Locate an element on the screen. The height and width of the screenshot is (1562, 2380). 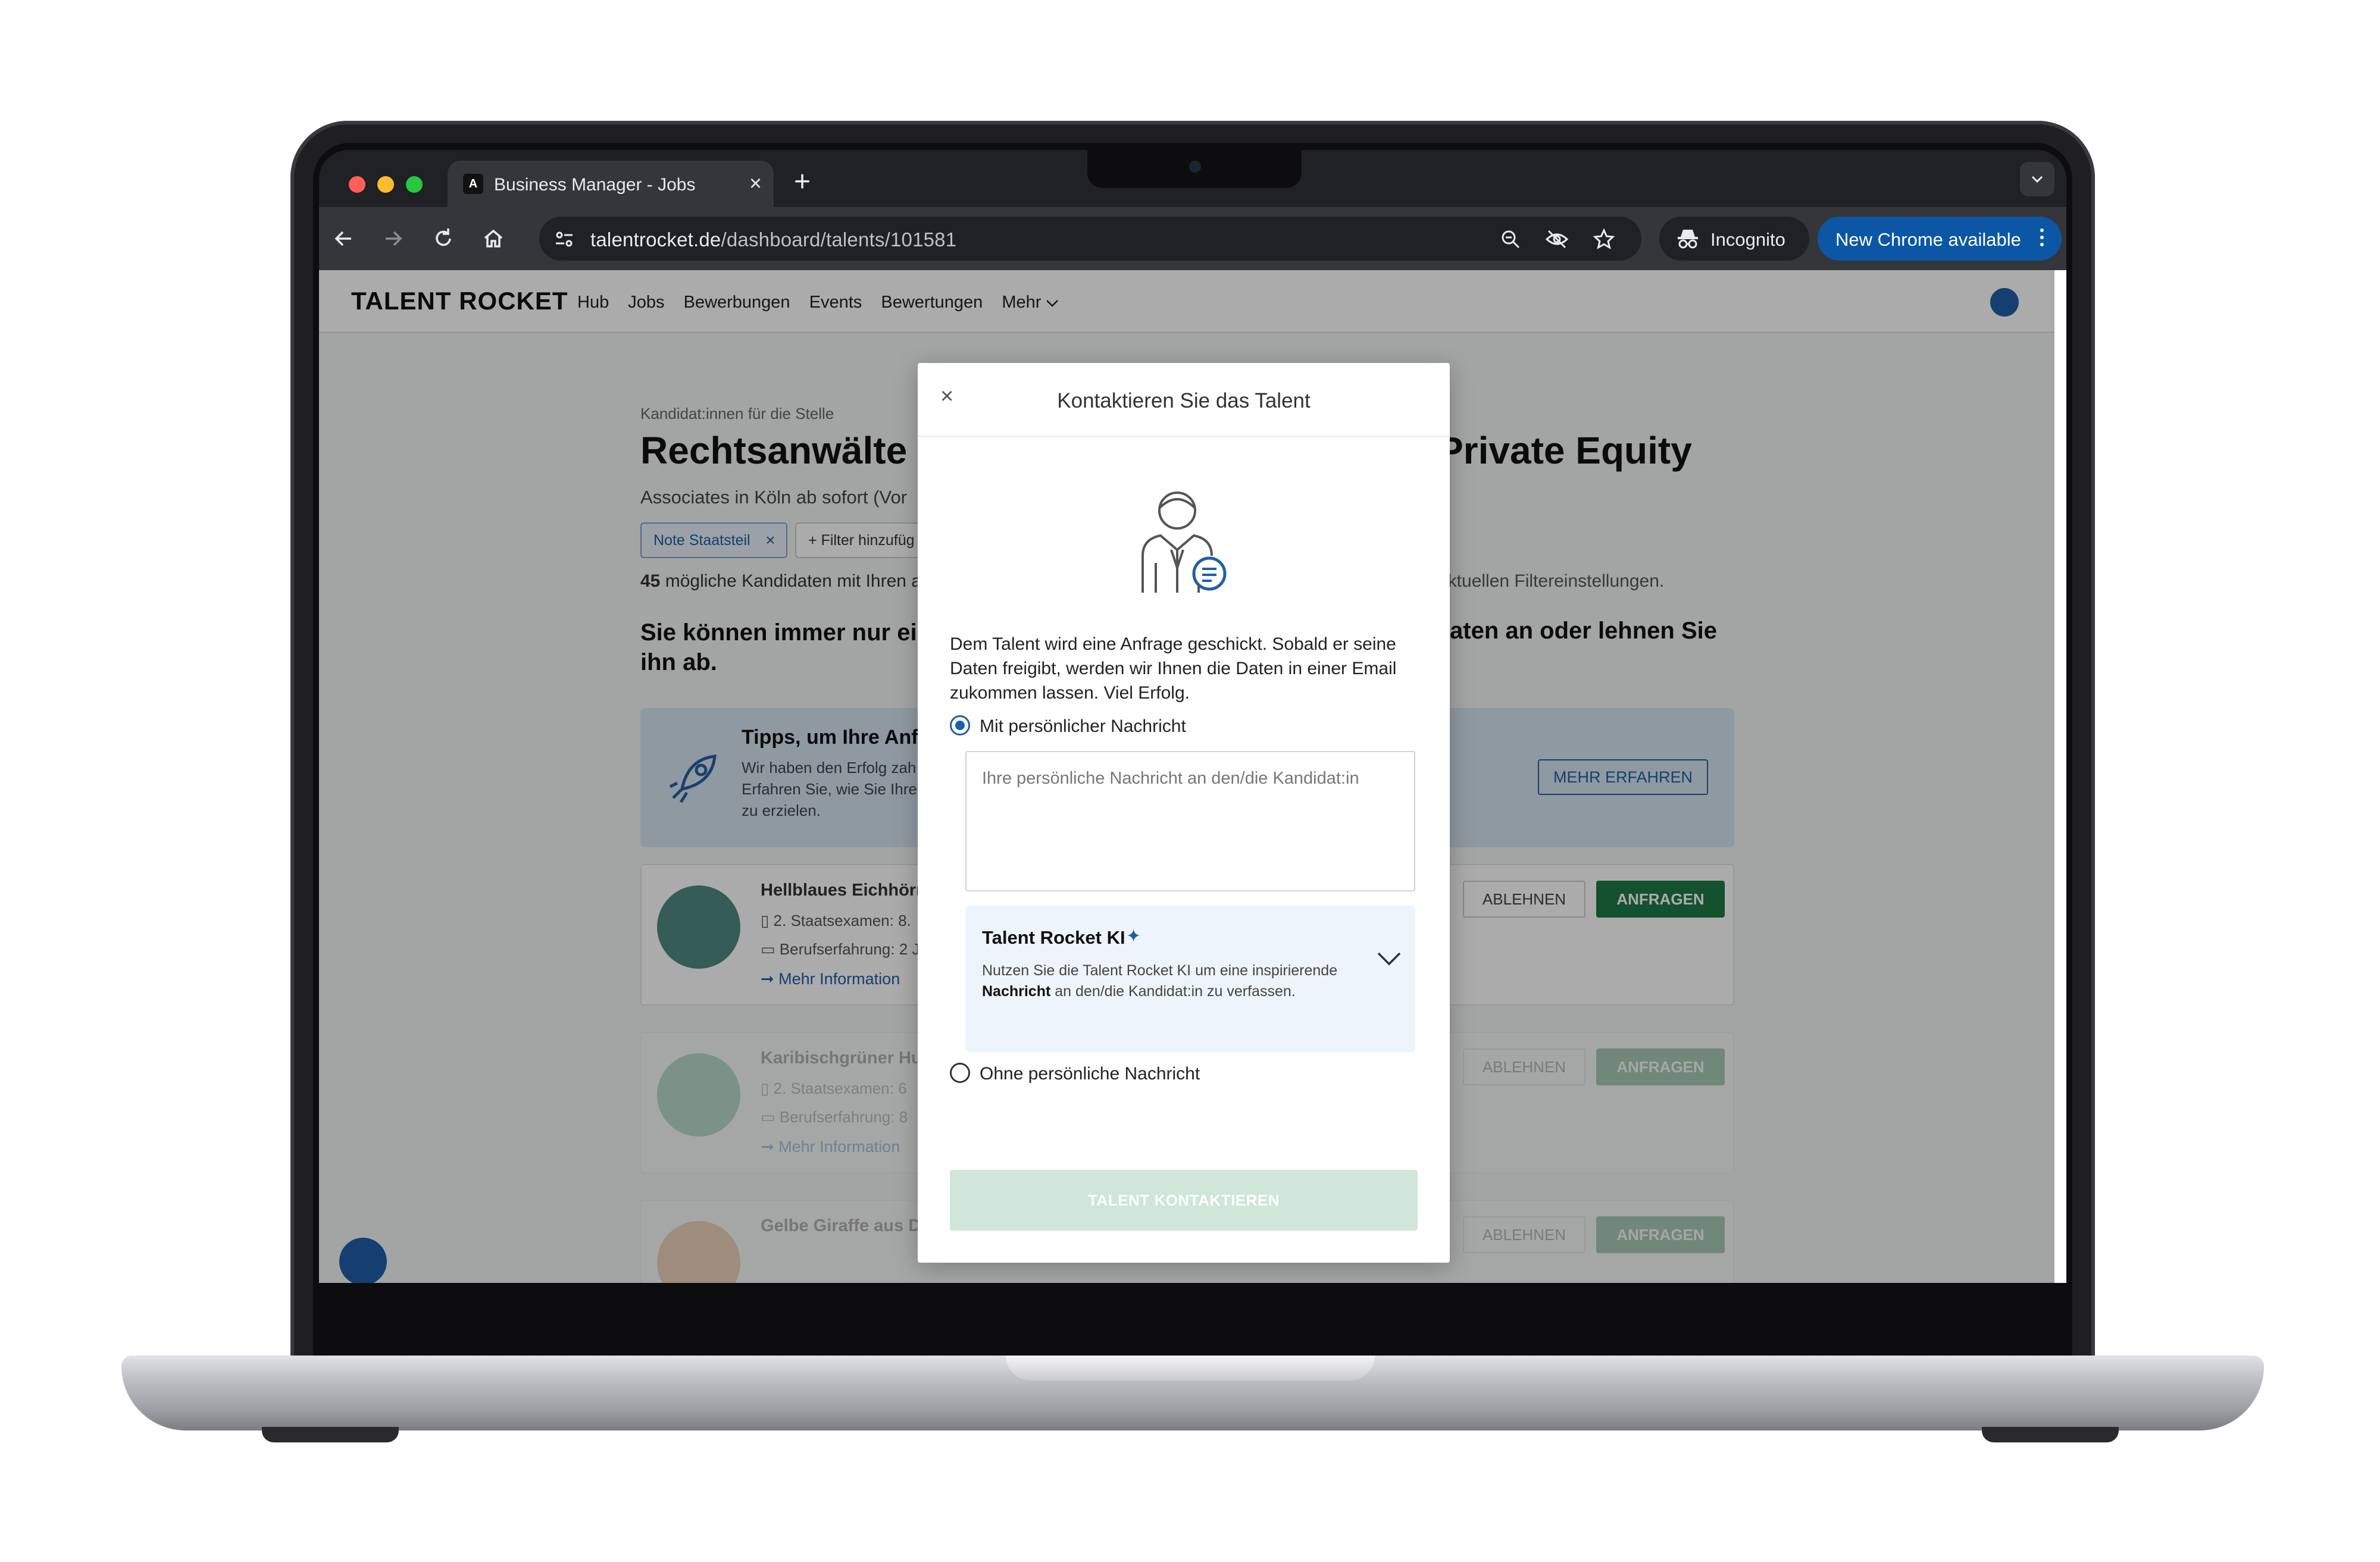
contact-talent-button: TALENT KONTAKTIEREN is located at coordinates (1184, 1200).